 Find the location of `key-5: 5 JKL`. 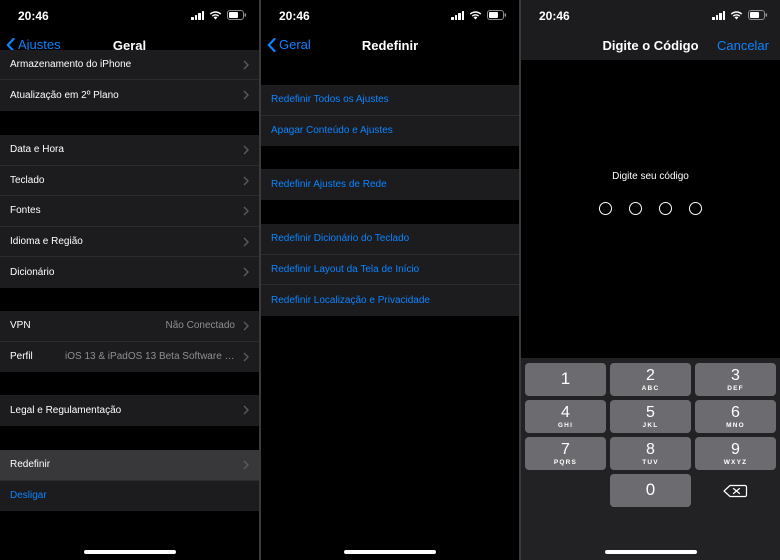

key-5: 5 JKL is located at coordinates (650, 416).